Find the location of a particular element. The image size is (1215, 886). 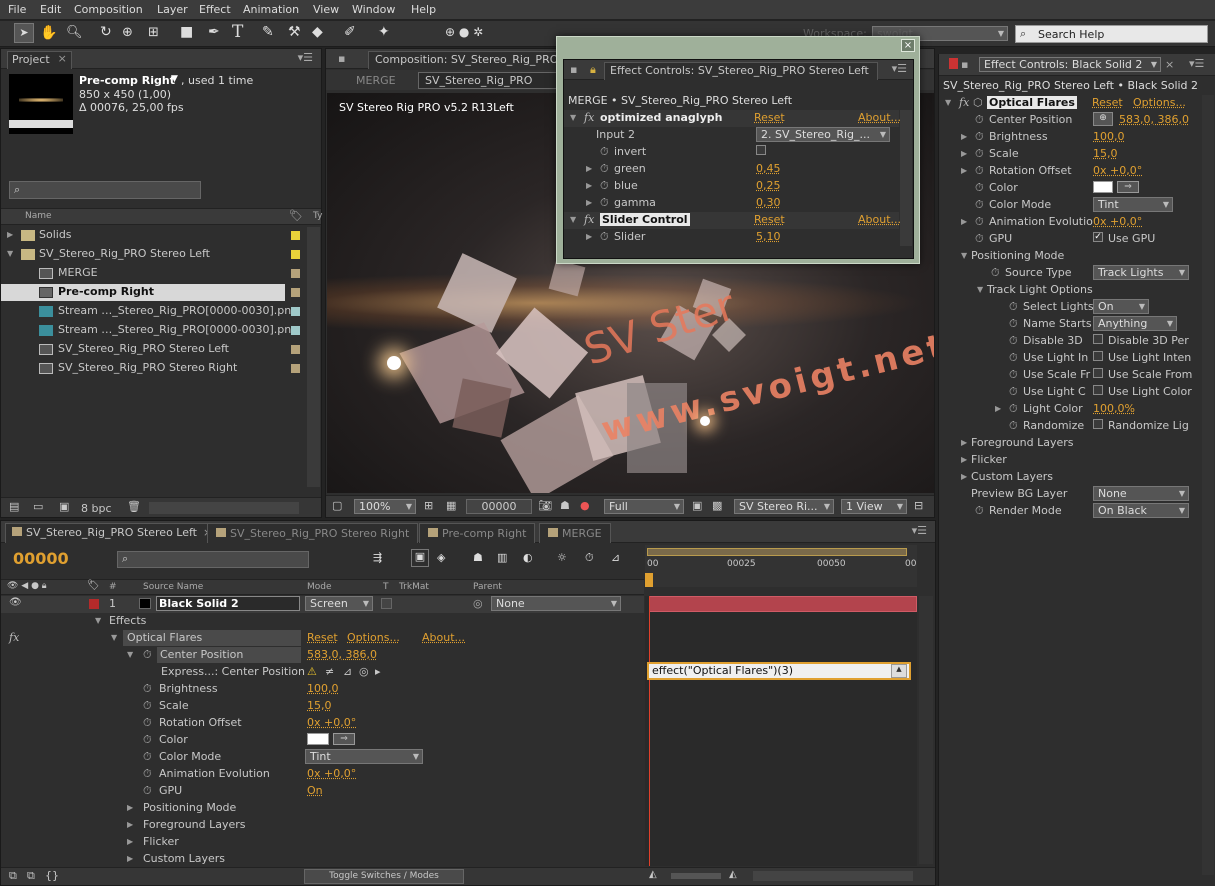

invert-checkbox is located at coordinates (761, 150).